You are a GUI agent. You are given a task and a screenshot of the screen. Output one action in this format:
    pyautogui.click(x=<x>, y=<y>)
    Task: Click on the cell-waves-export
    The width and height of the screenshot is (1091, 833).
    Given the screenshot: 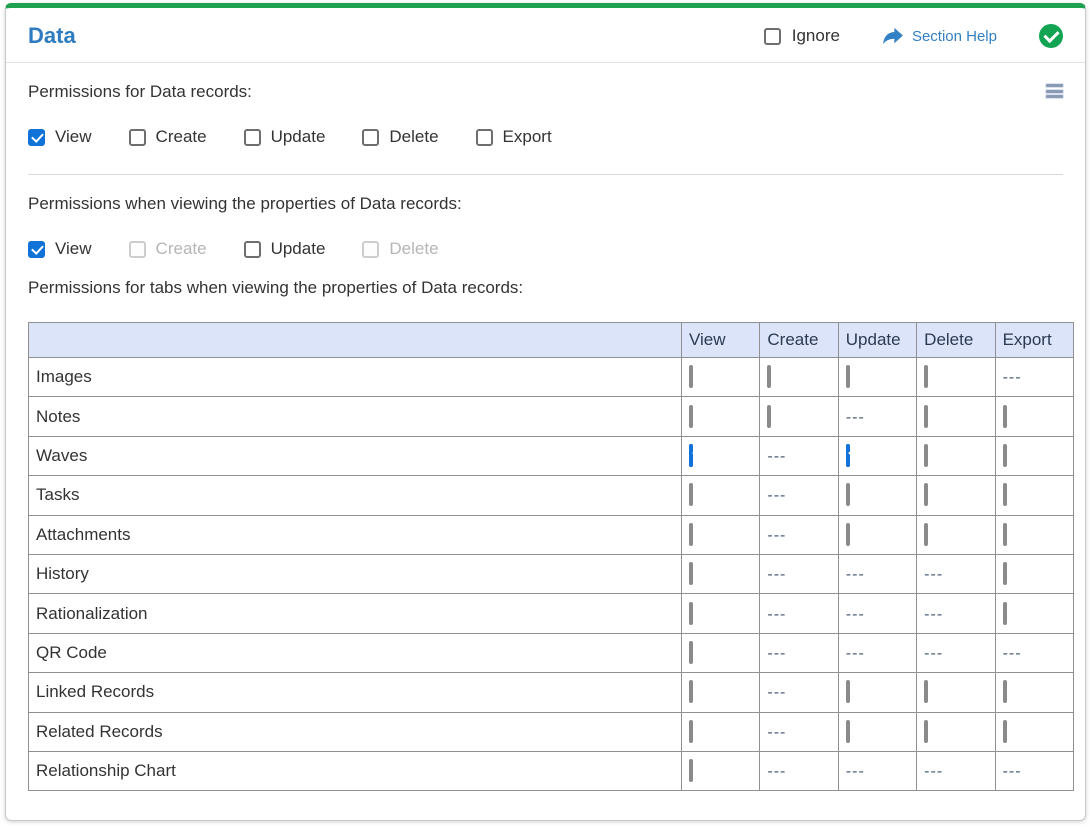 What is the action you would take?
    pyautogui.click(x=1034, y=456)
    